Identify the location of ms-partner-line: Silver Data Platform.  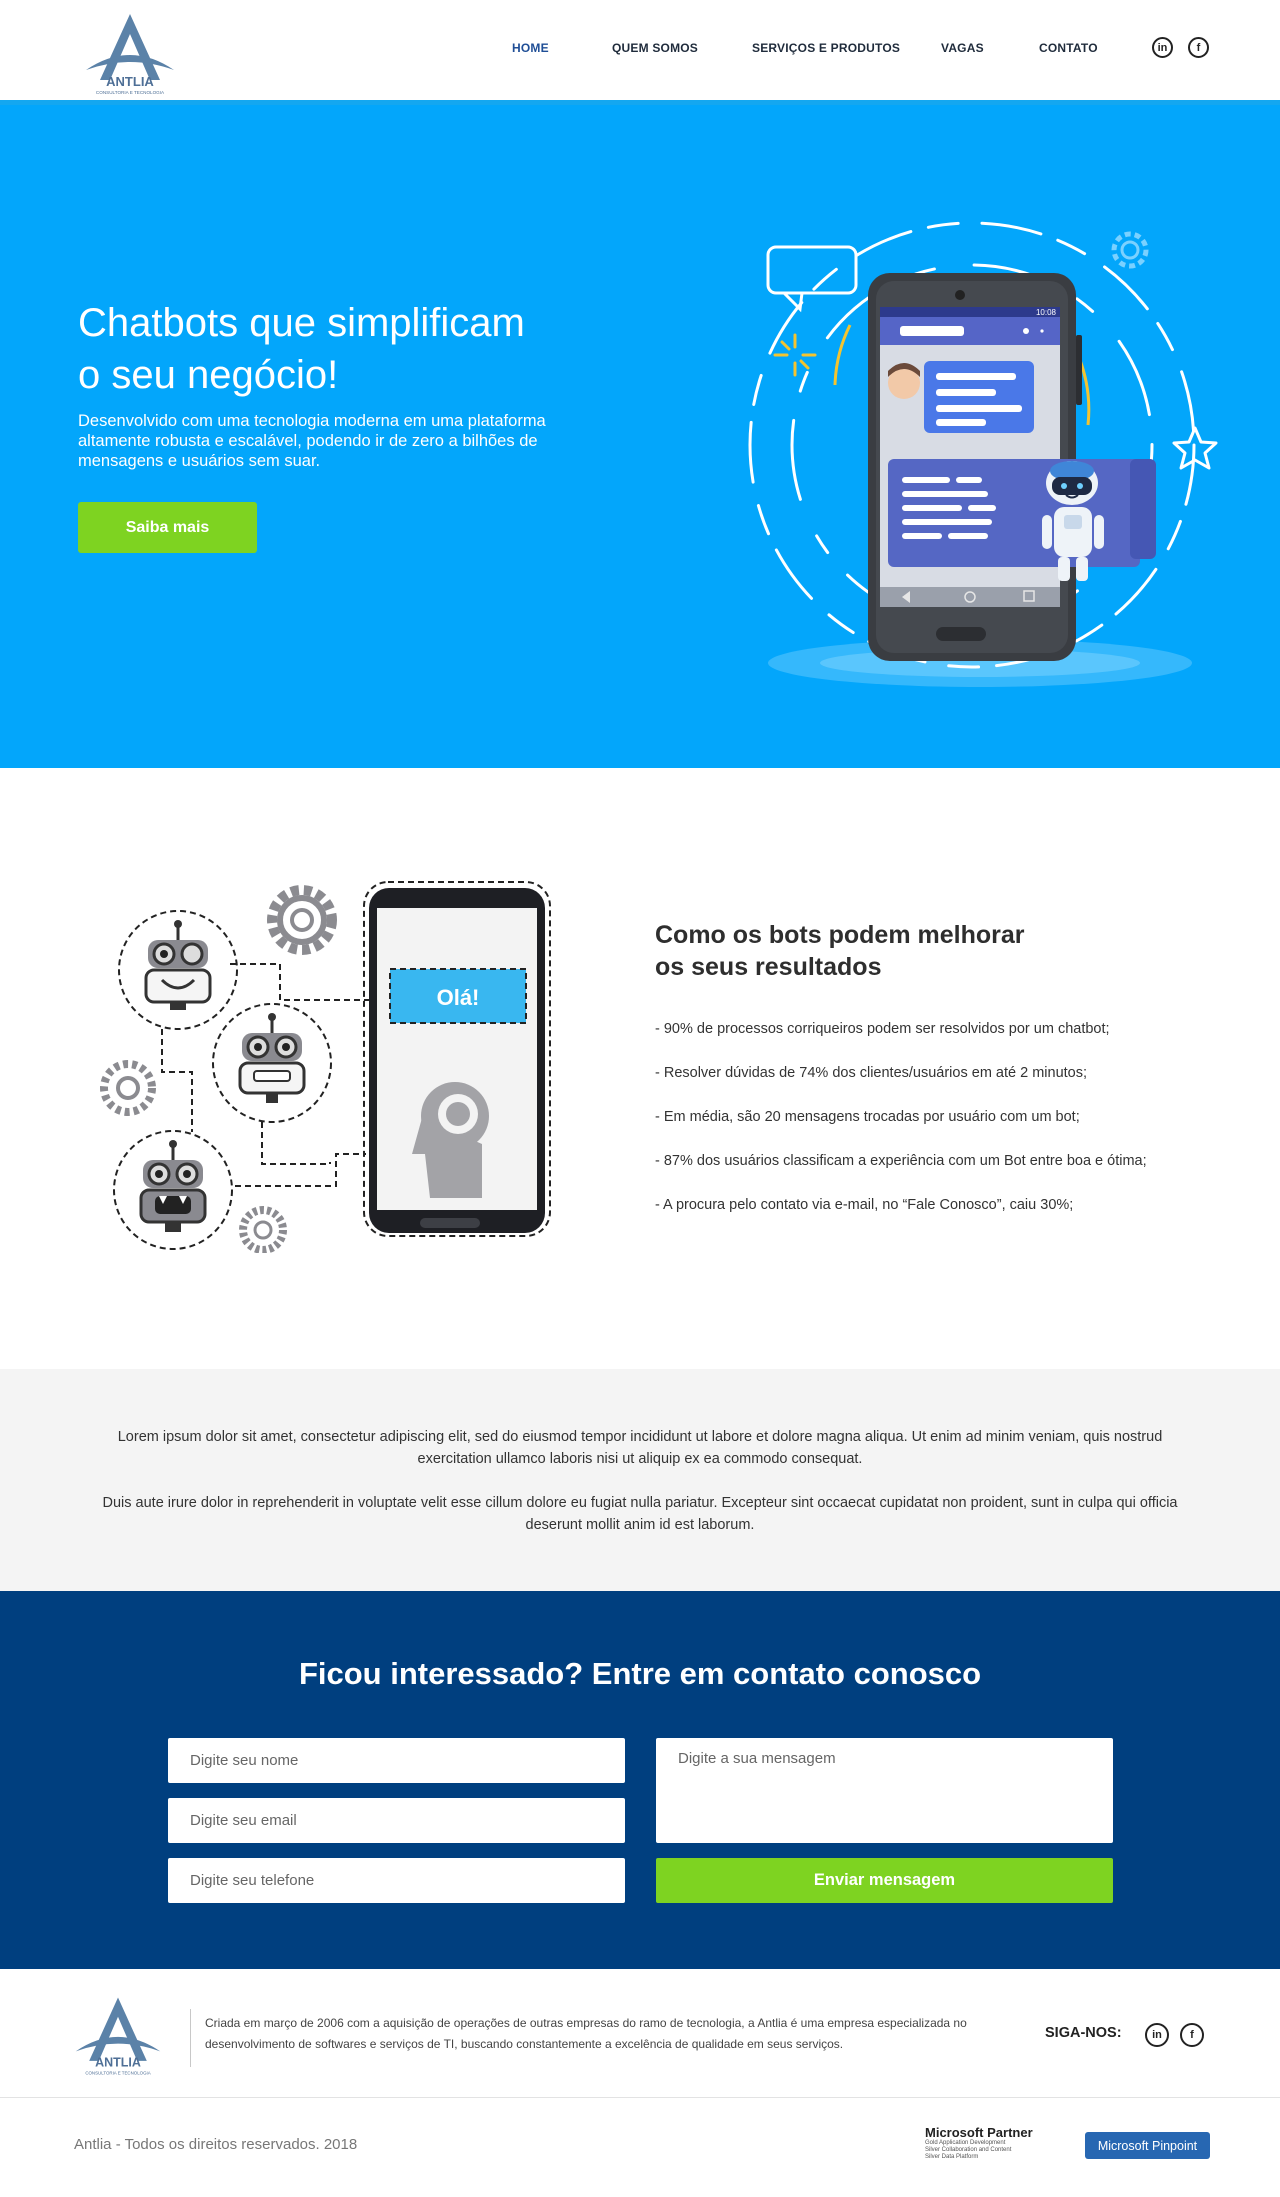
(952, 2157).